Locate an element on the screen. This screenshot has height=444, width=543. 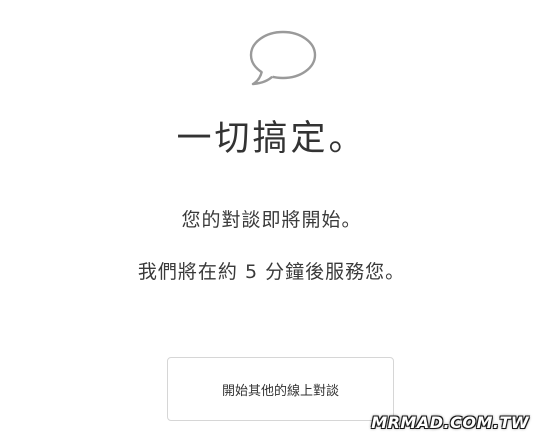
start-another-chat-button: 開始其他的線上對談 is located at coordinates (280, 389).